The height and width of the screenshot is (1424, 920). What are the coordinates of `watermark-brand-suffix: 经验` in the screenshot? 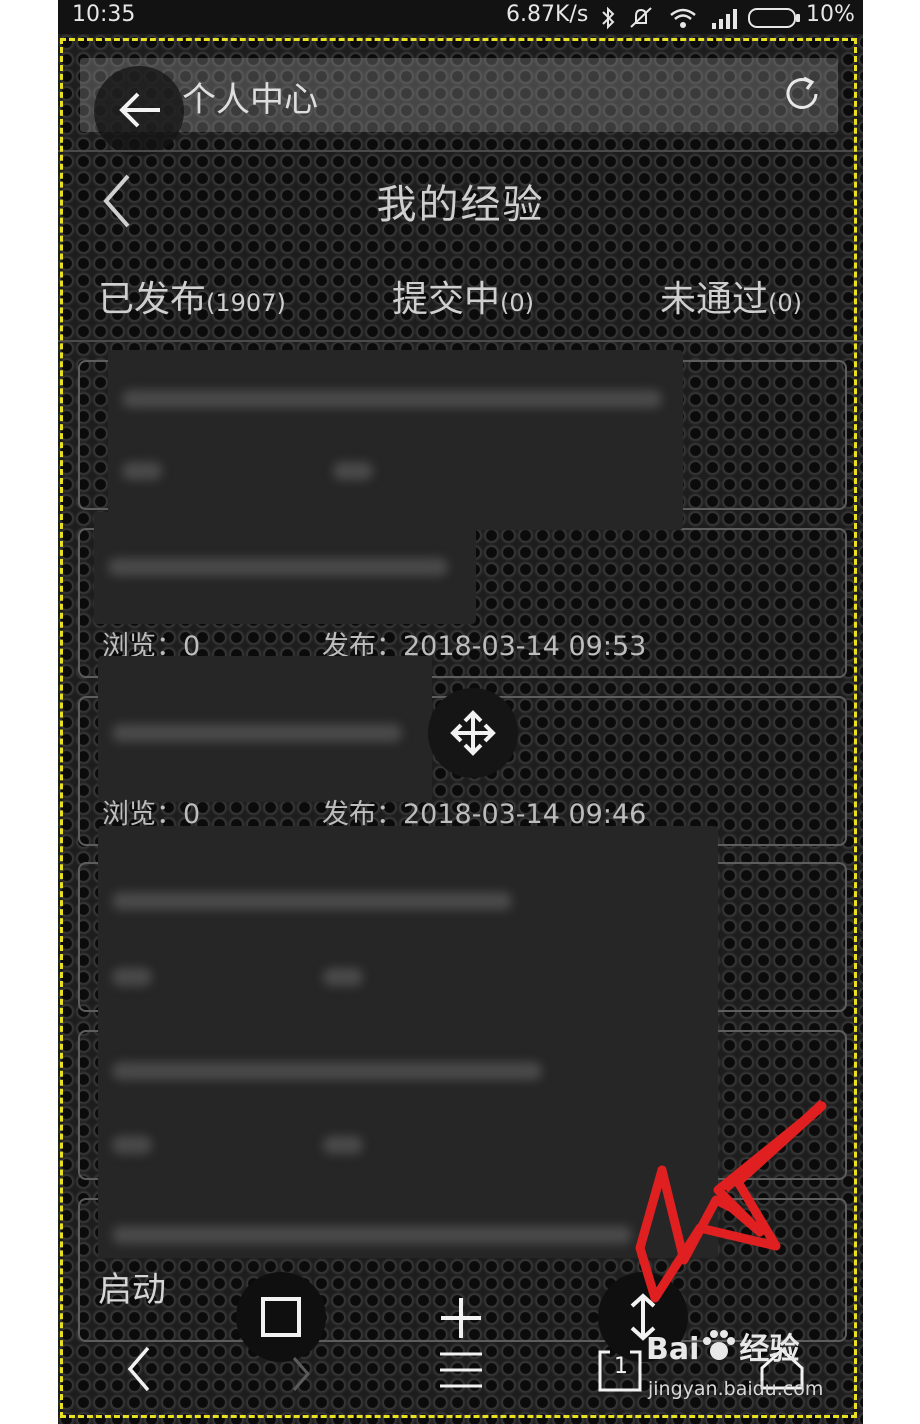 It's located at (769, 1349).